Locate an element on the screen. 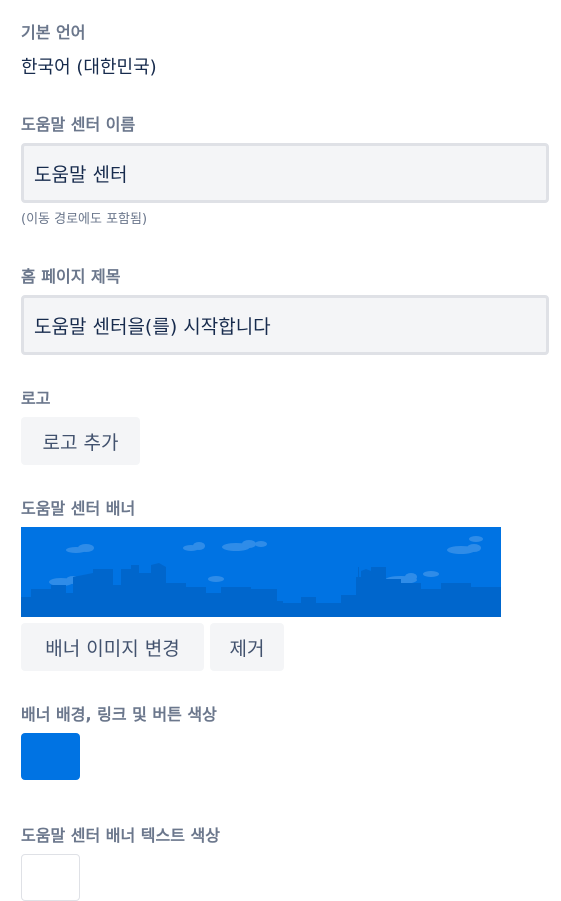 This screenshot has width=561, height=901. banner-image is located at coordinates (261, 572).